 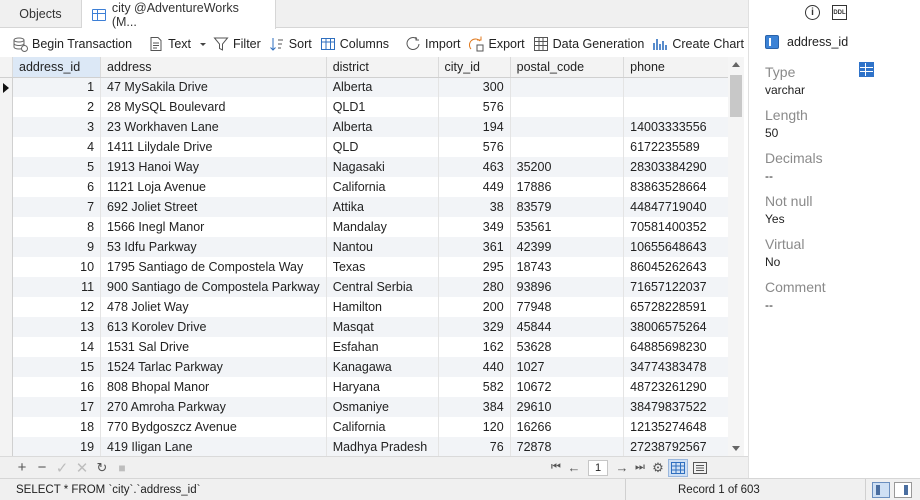 What do you see at coordinates (839, 12) in the screenshot?
I see `ddl-icon: DDL` at bounding box center [839, 12].